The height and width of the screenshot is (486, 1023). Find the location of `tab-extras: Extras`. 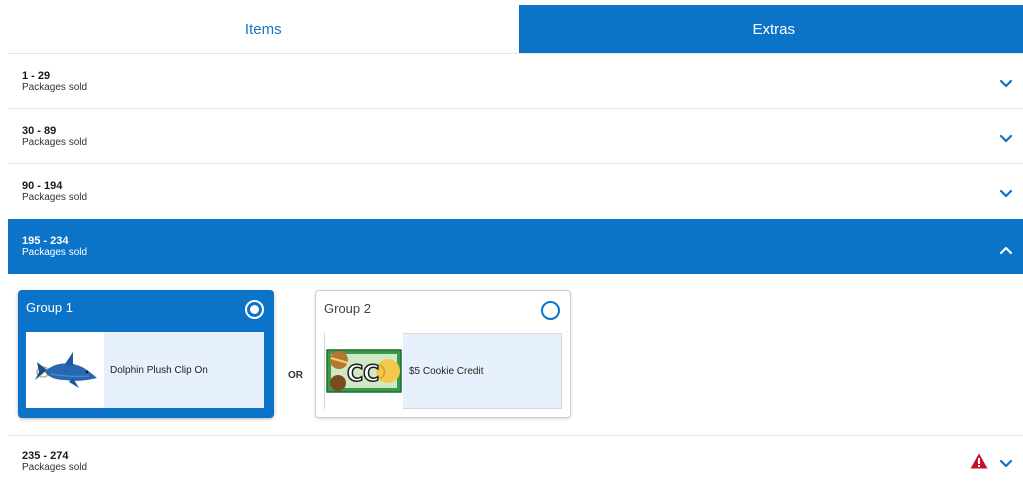

tab-extras: Extras is located at coordinates (770, 29).